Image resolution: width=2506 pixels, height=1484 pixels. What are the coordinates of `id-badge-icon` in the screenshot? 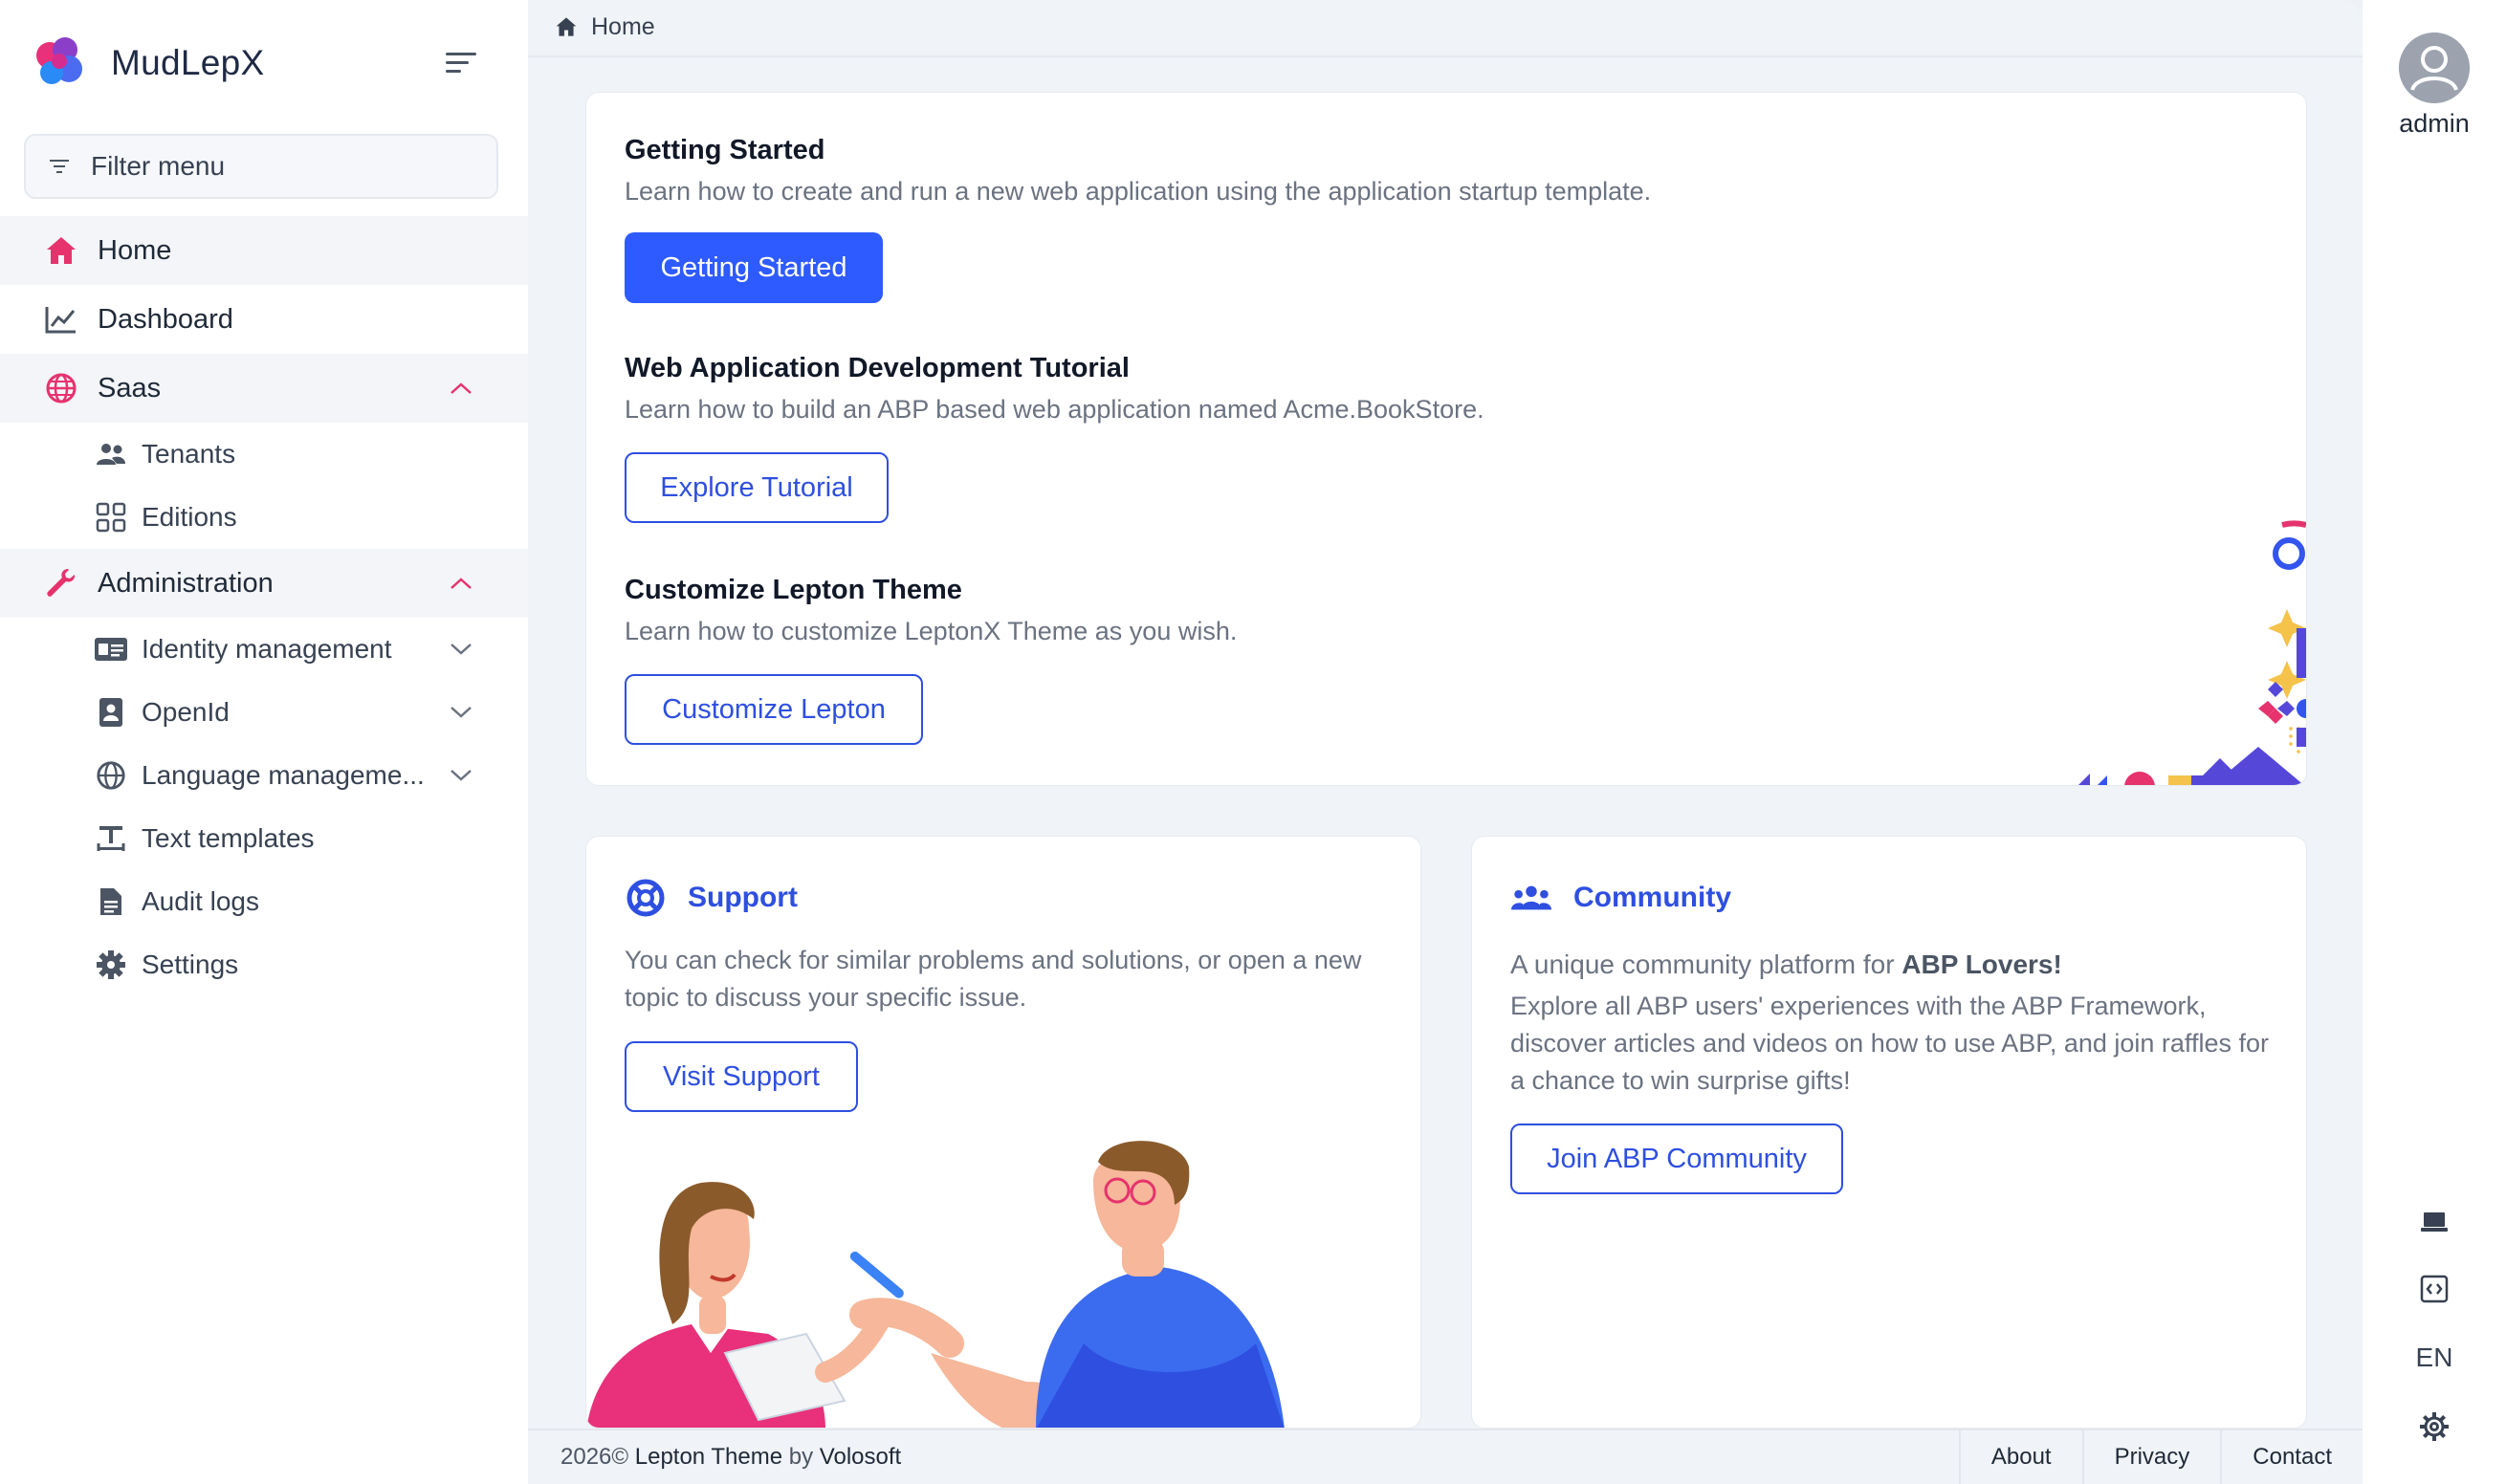 It's located at (111, 712).